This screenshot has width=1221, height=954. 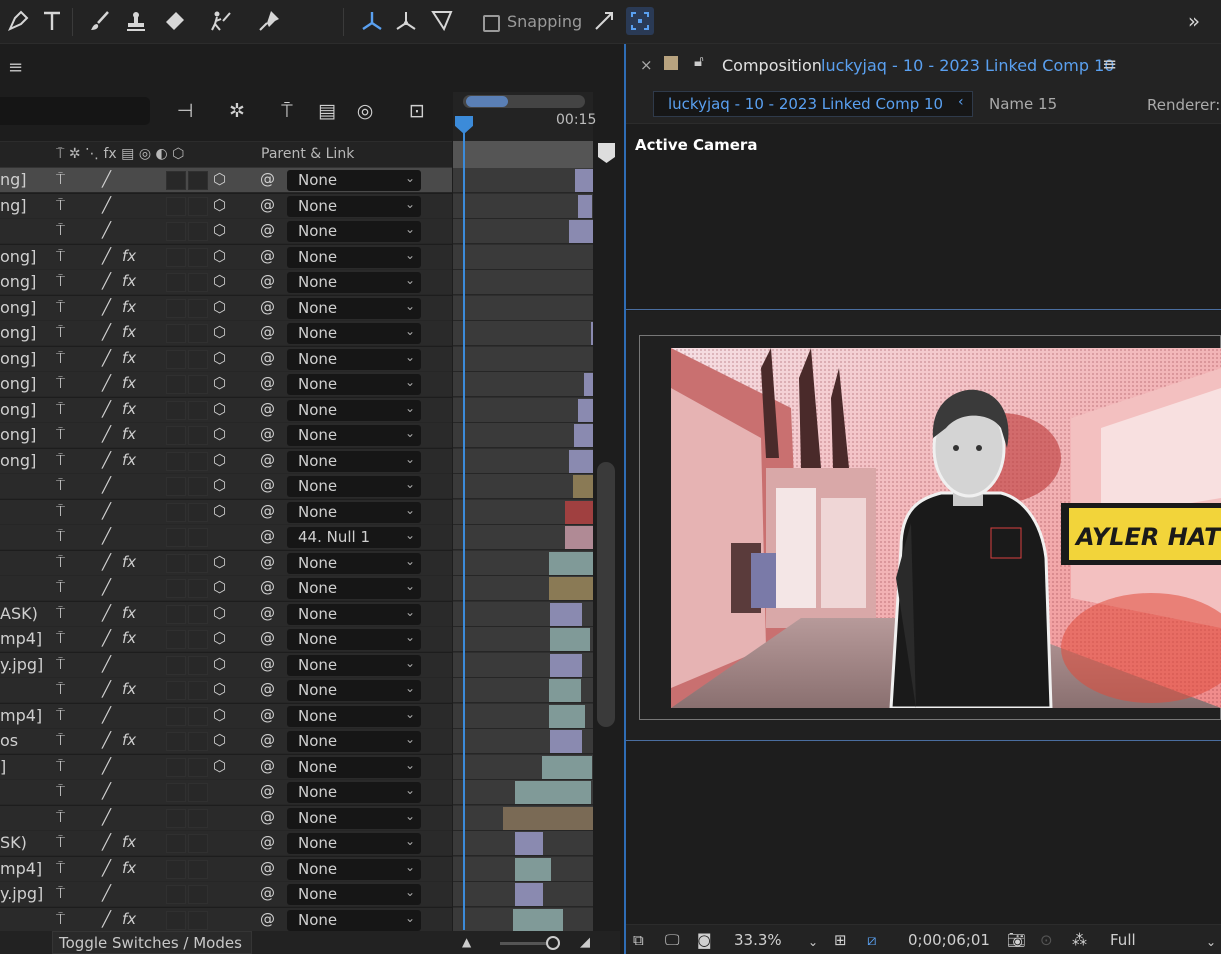 What do you see at coordinates (21, 664) in the screenshot?
I see `layer-name: y.jpg]` at bounding box center [21, 664].